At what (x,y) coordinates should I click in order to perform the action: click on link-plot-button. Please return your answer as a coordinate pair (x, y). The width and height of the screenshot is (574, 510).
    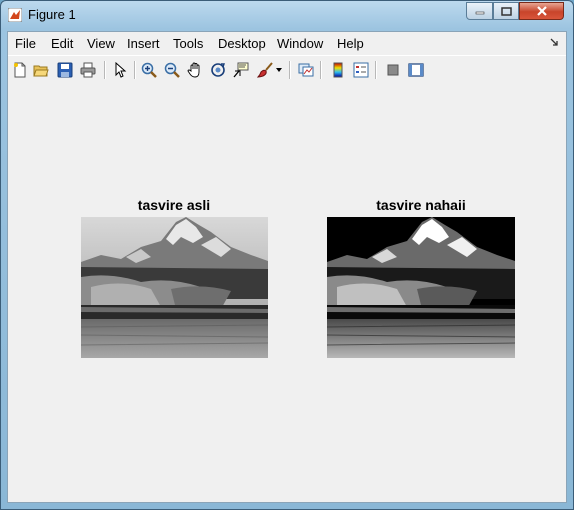
    Looking at the image, I should click on (306, 70).